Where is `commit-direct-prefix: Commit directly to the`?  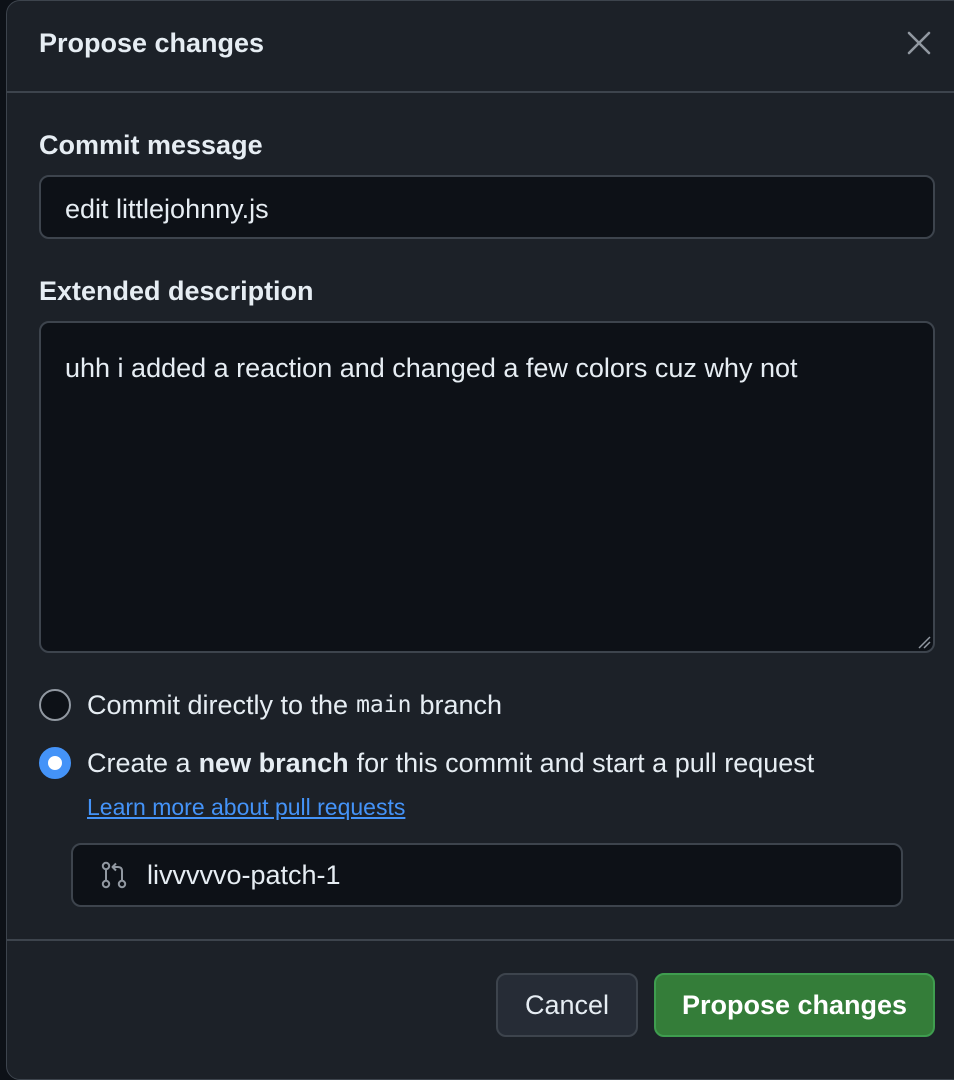 commit-direct-prefix: Commit directly to the is located at coordinates (218, 704).